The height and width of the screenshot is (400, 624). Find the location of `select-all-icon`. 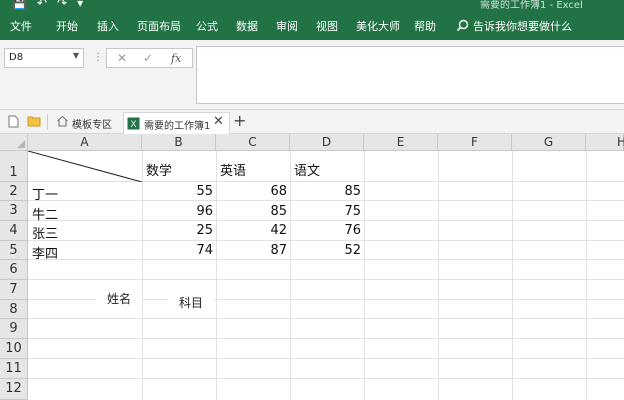

select-all-icon is located at coordinates (21, 144).